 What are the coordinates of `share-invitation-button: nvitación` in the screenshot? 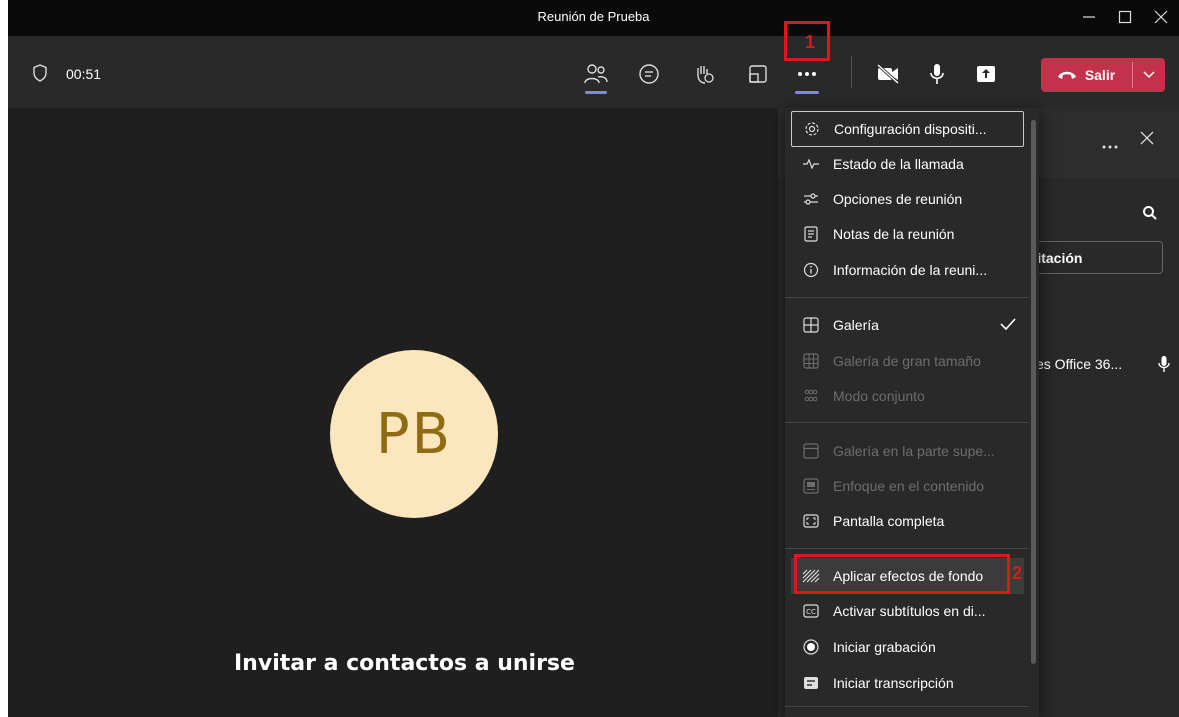 It's located at (1090, 257).